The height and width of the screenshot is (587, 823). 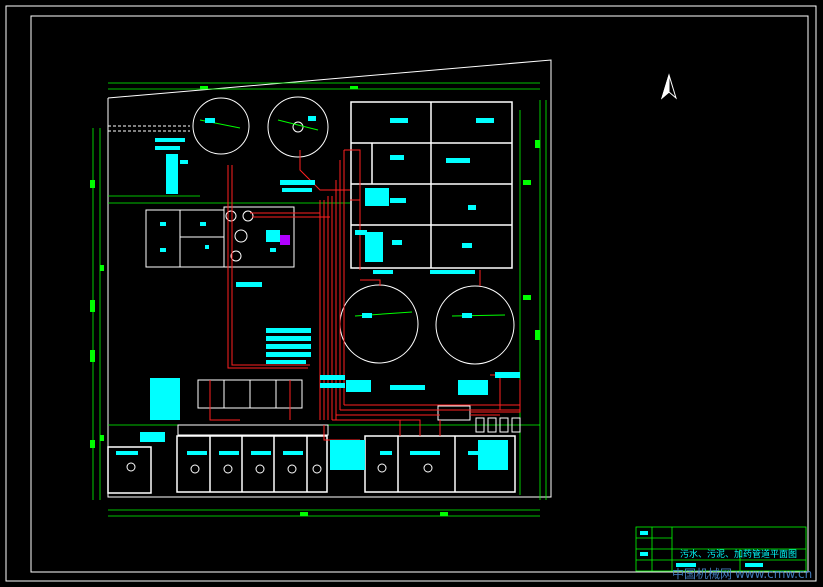 I want to click on grid-labels, so click(x=433, y=196).